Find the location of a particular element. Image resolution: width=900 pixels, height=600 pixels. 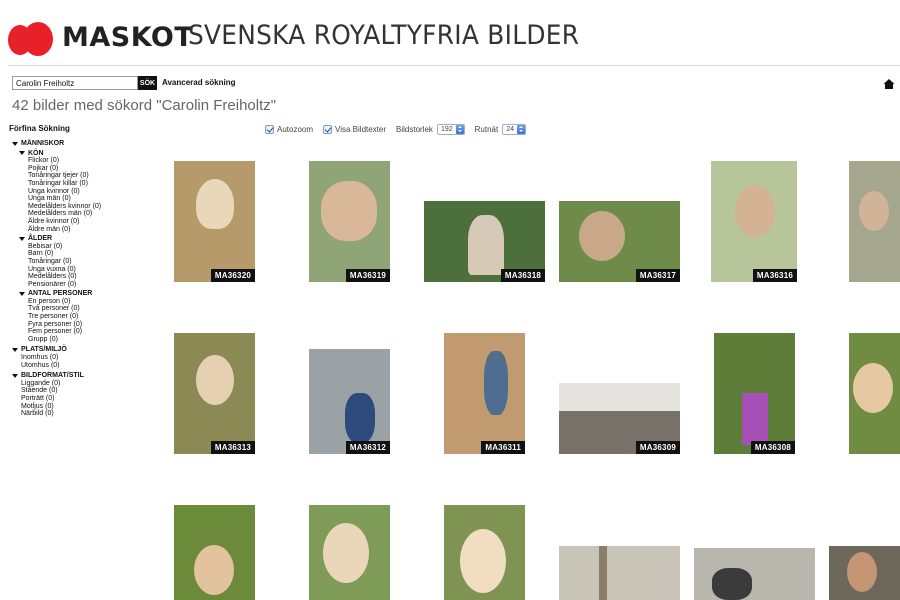

brand-name: MASKOT is located at coordinates (127, 37).